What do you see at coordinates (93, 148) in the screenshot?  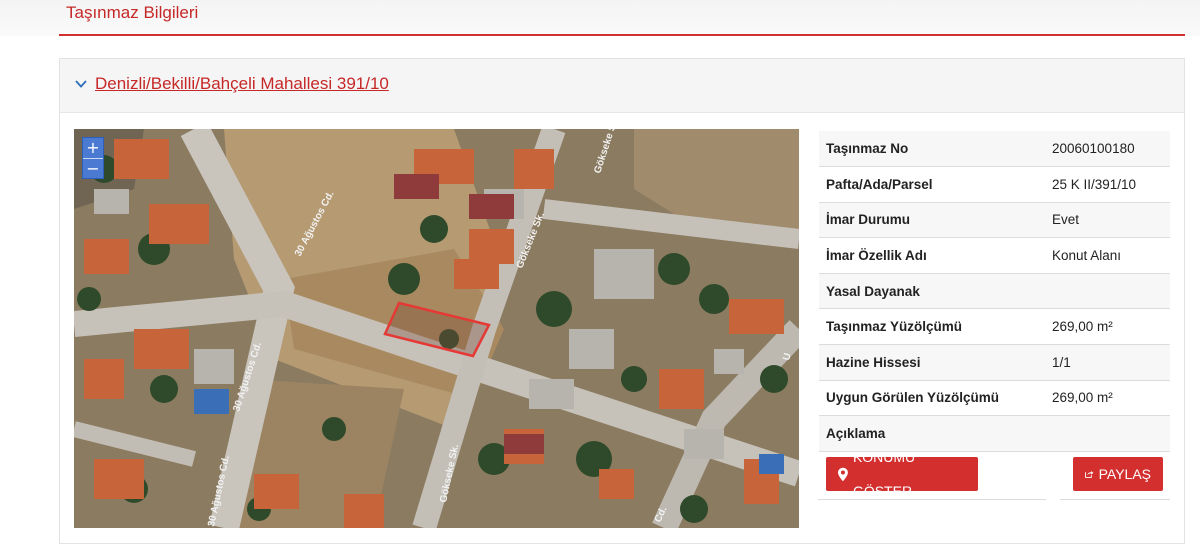 I see `zoom-in-button: +` at bounding box center [93, 148].